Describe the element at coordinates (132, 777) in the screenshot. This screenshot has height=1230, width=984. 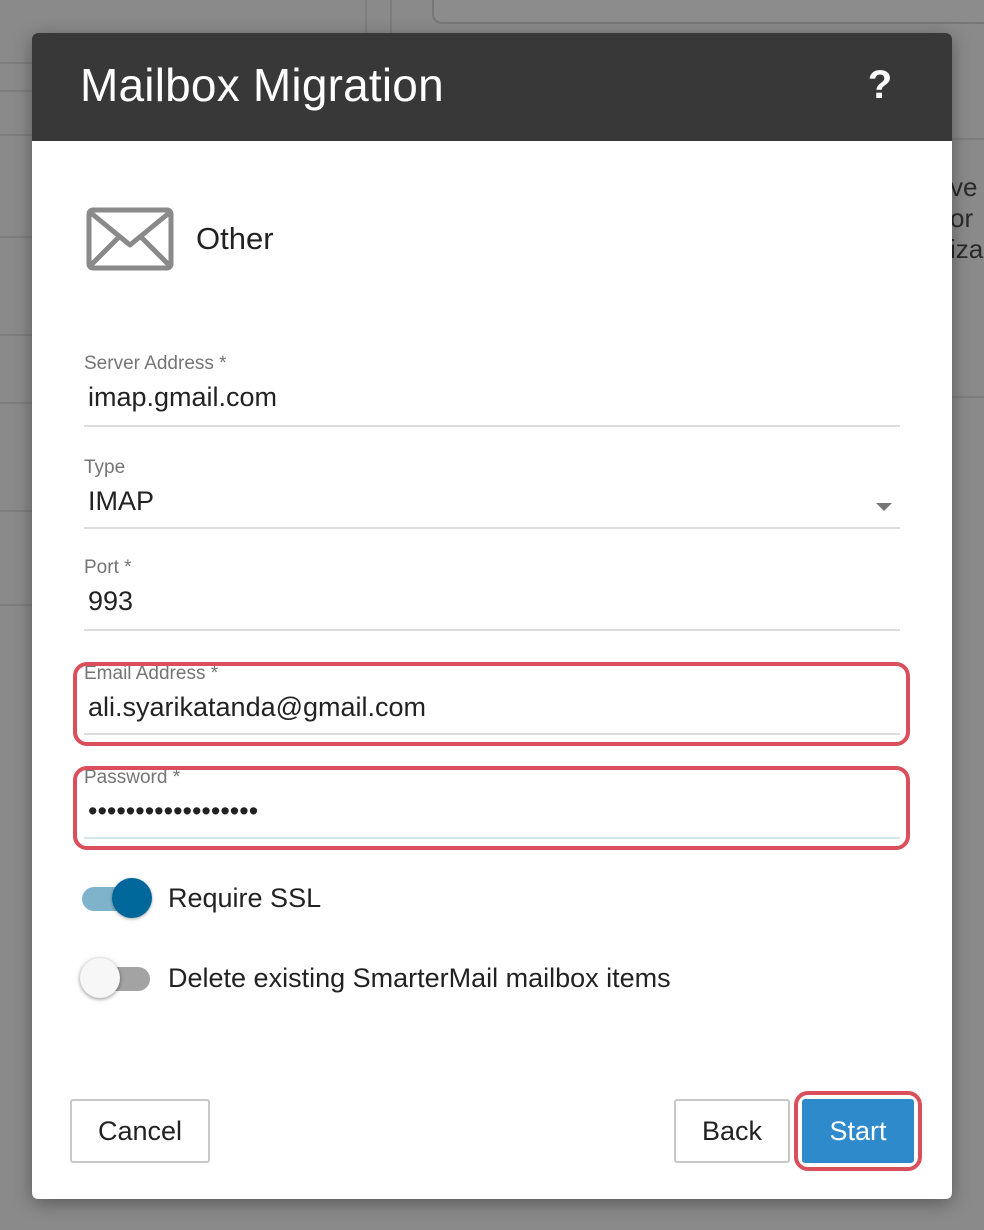
I see `password-label: Password *` at that location.